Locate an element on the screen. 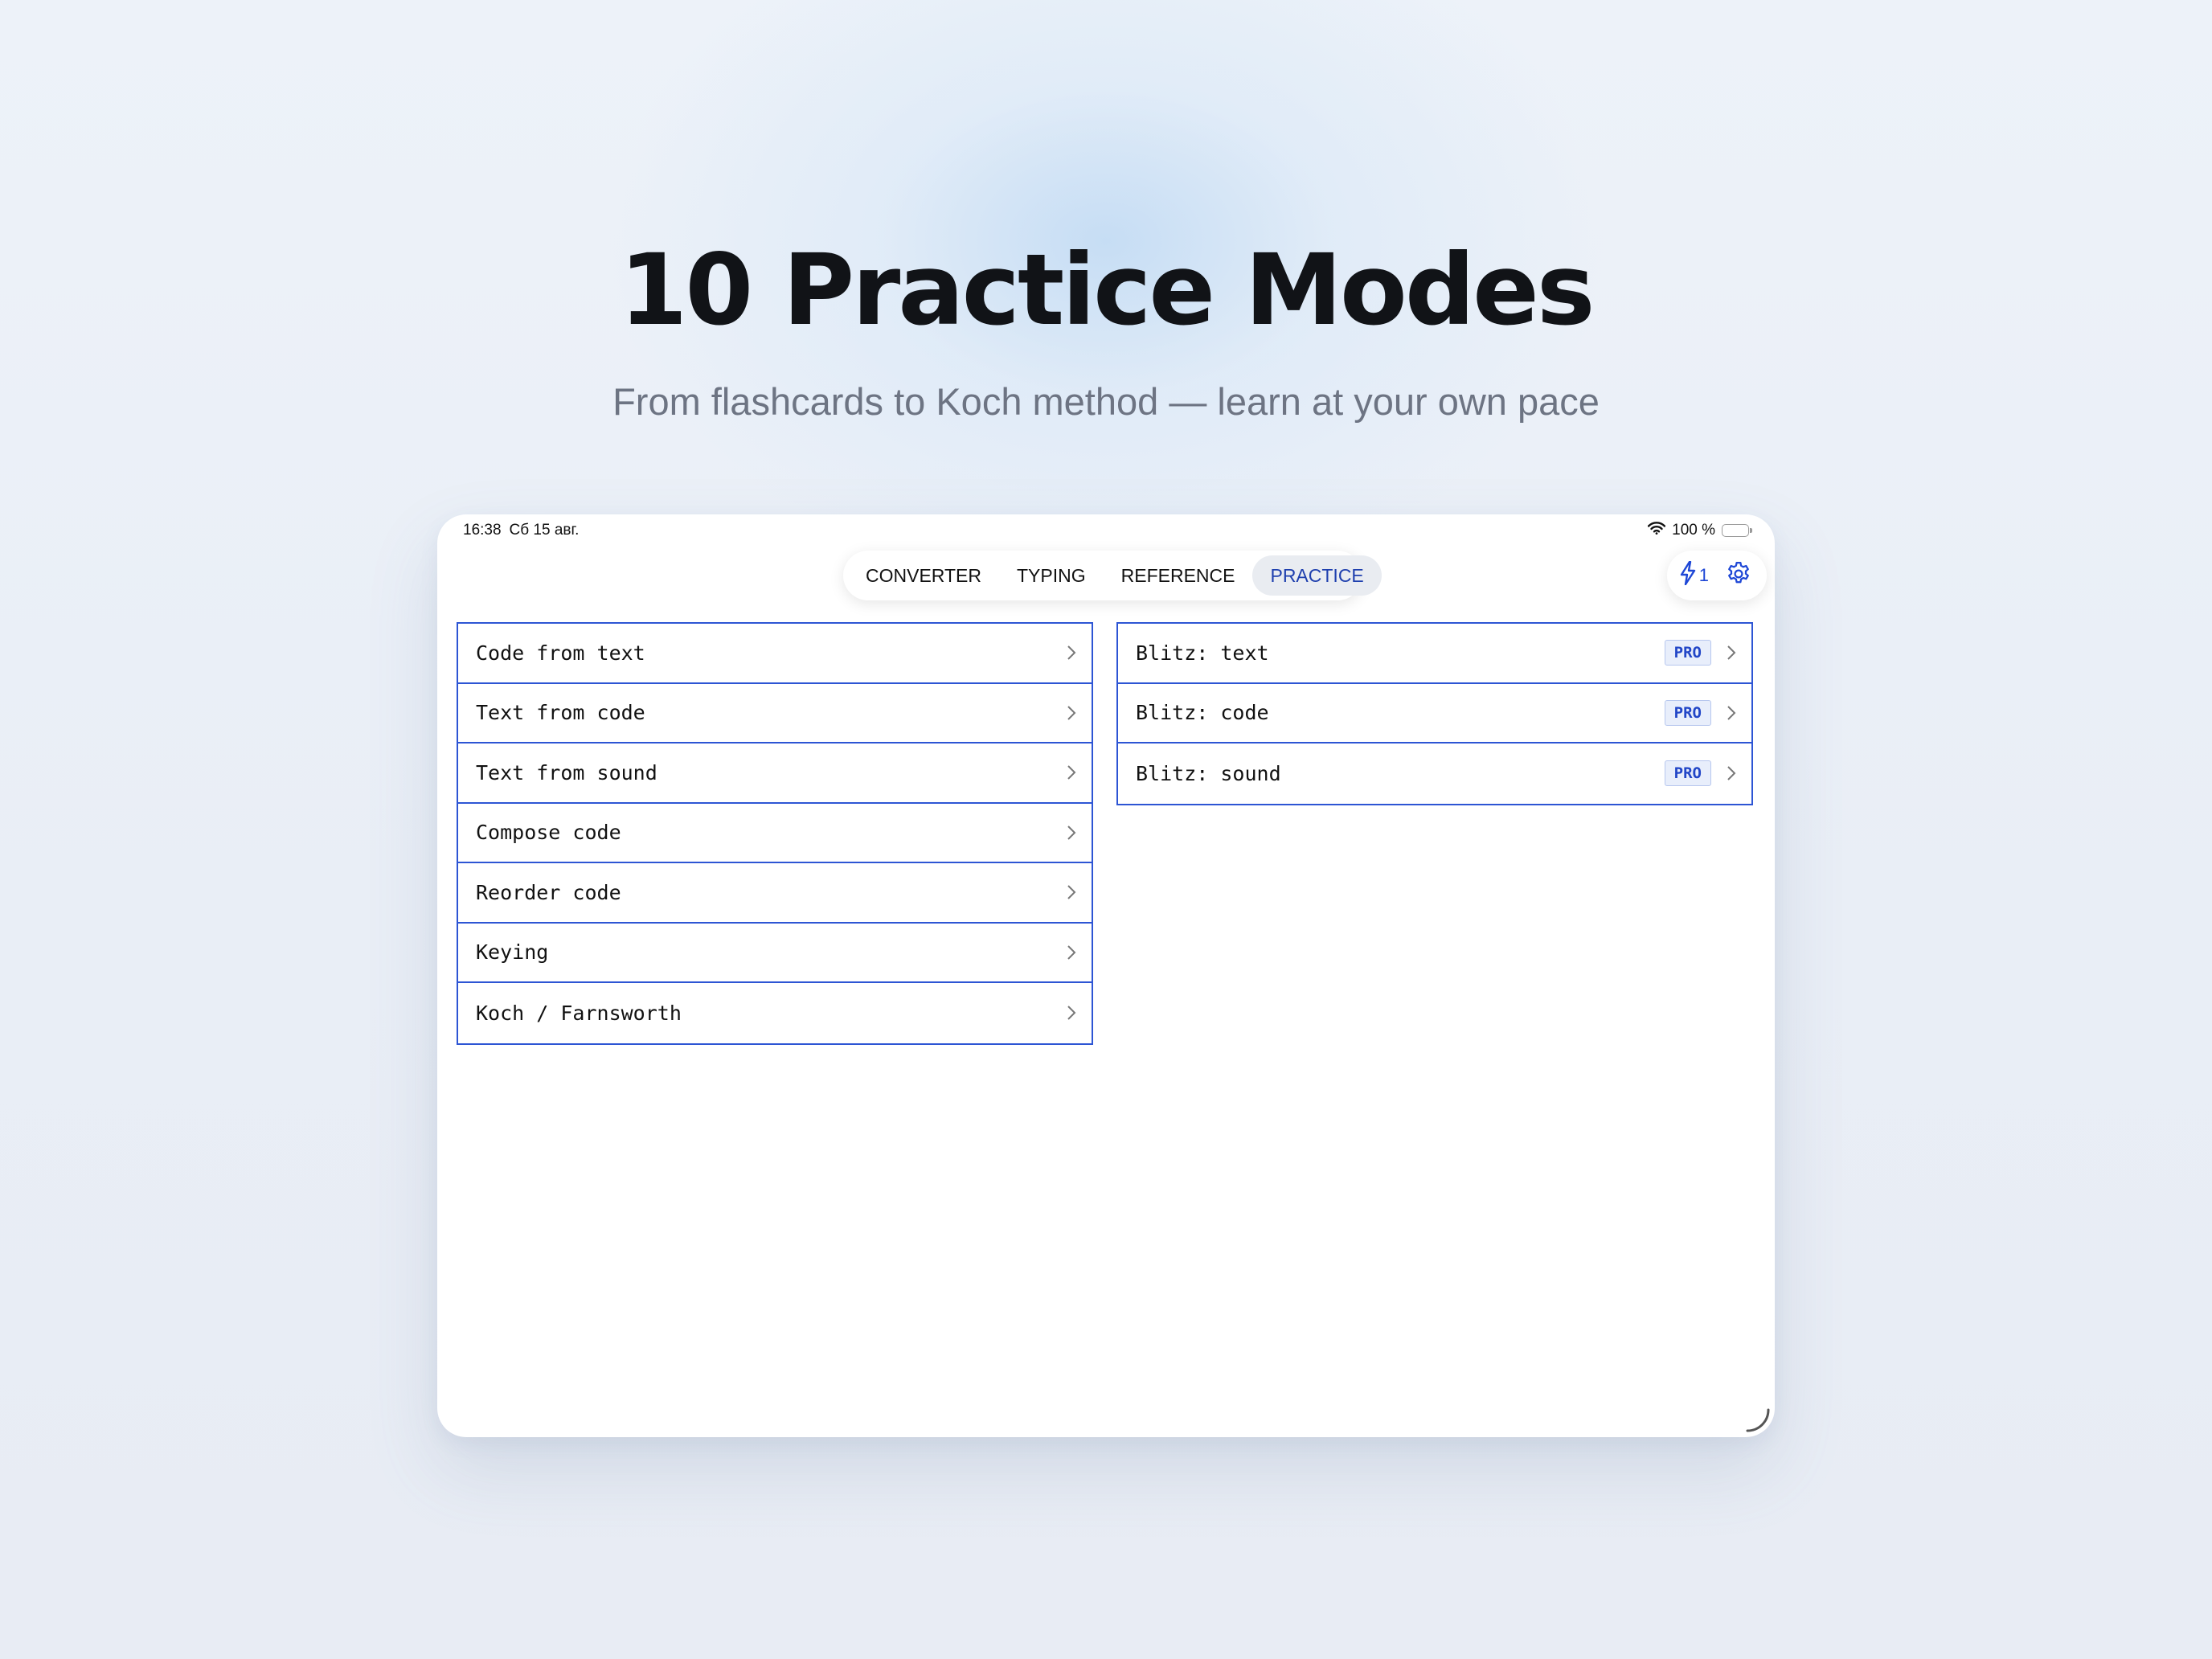 The image size is (2212, 1659). mode-text-from-code: Text from code is located at coordinates (775, 713).